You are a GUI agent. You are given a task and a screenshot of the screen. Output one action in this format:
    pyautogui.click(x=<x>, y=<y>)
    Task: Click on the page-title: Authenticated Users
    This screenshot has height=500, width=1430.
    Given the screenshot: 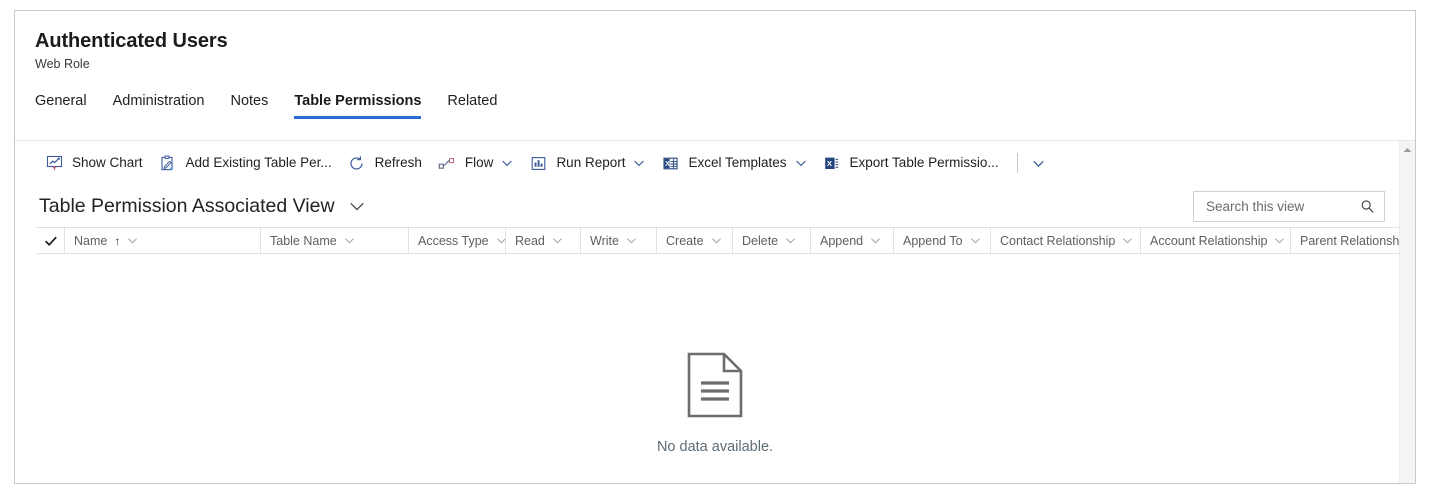 What is the action you would take?
    pyautogui.click(x=131, y=41)
    